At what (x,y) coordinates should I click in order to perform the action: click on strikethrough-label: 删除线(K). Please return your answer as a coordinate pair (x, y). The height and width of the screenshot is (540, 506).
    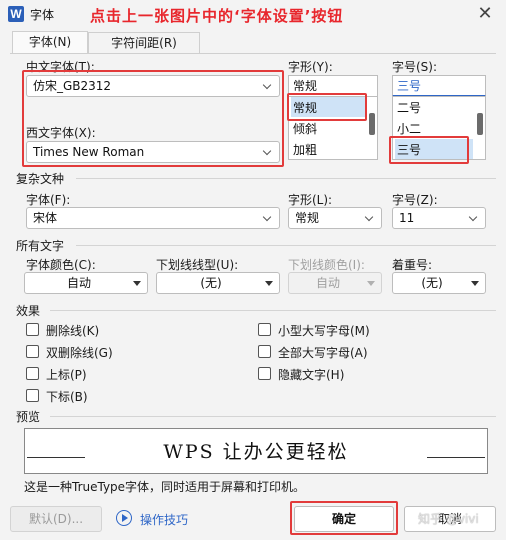
    Looking at the image, I should click on (72, 330).